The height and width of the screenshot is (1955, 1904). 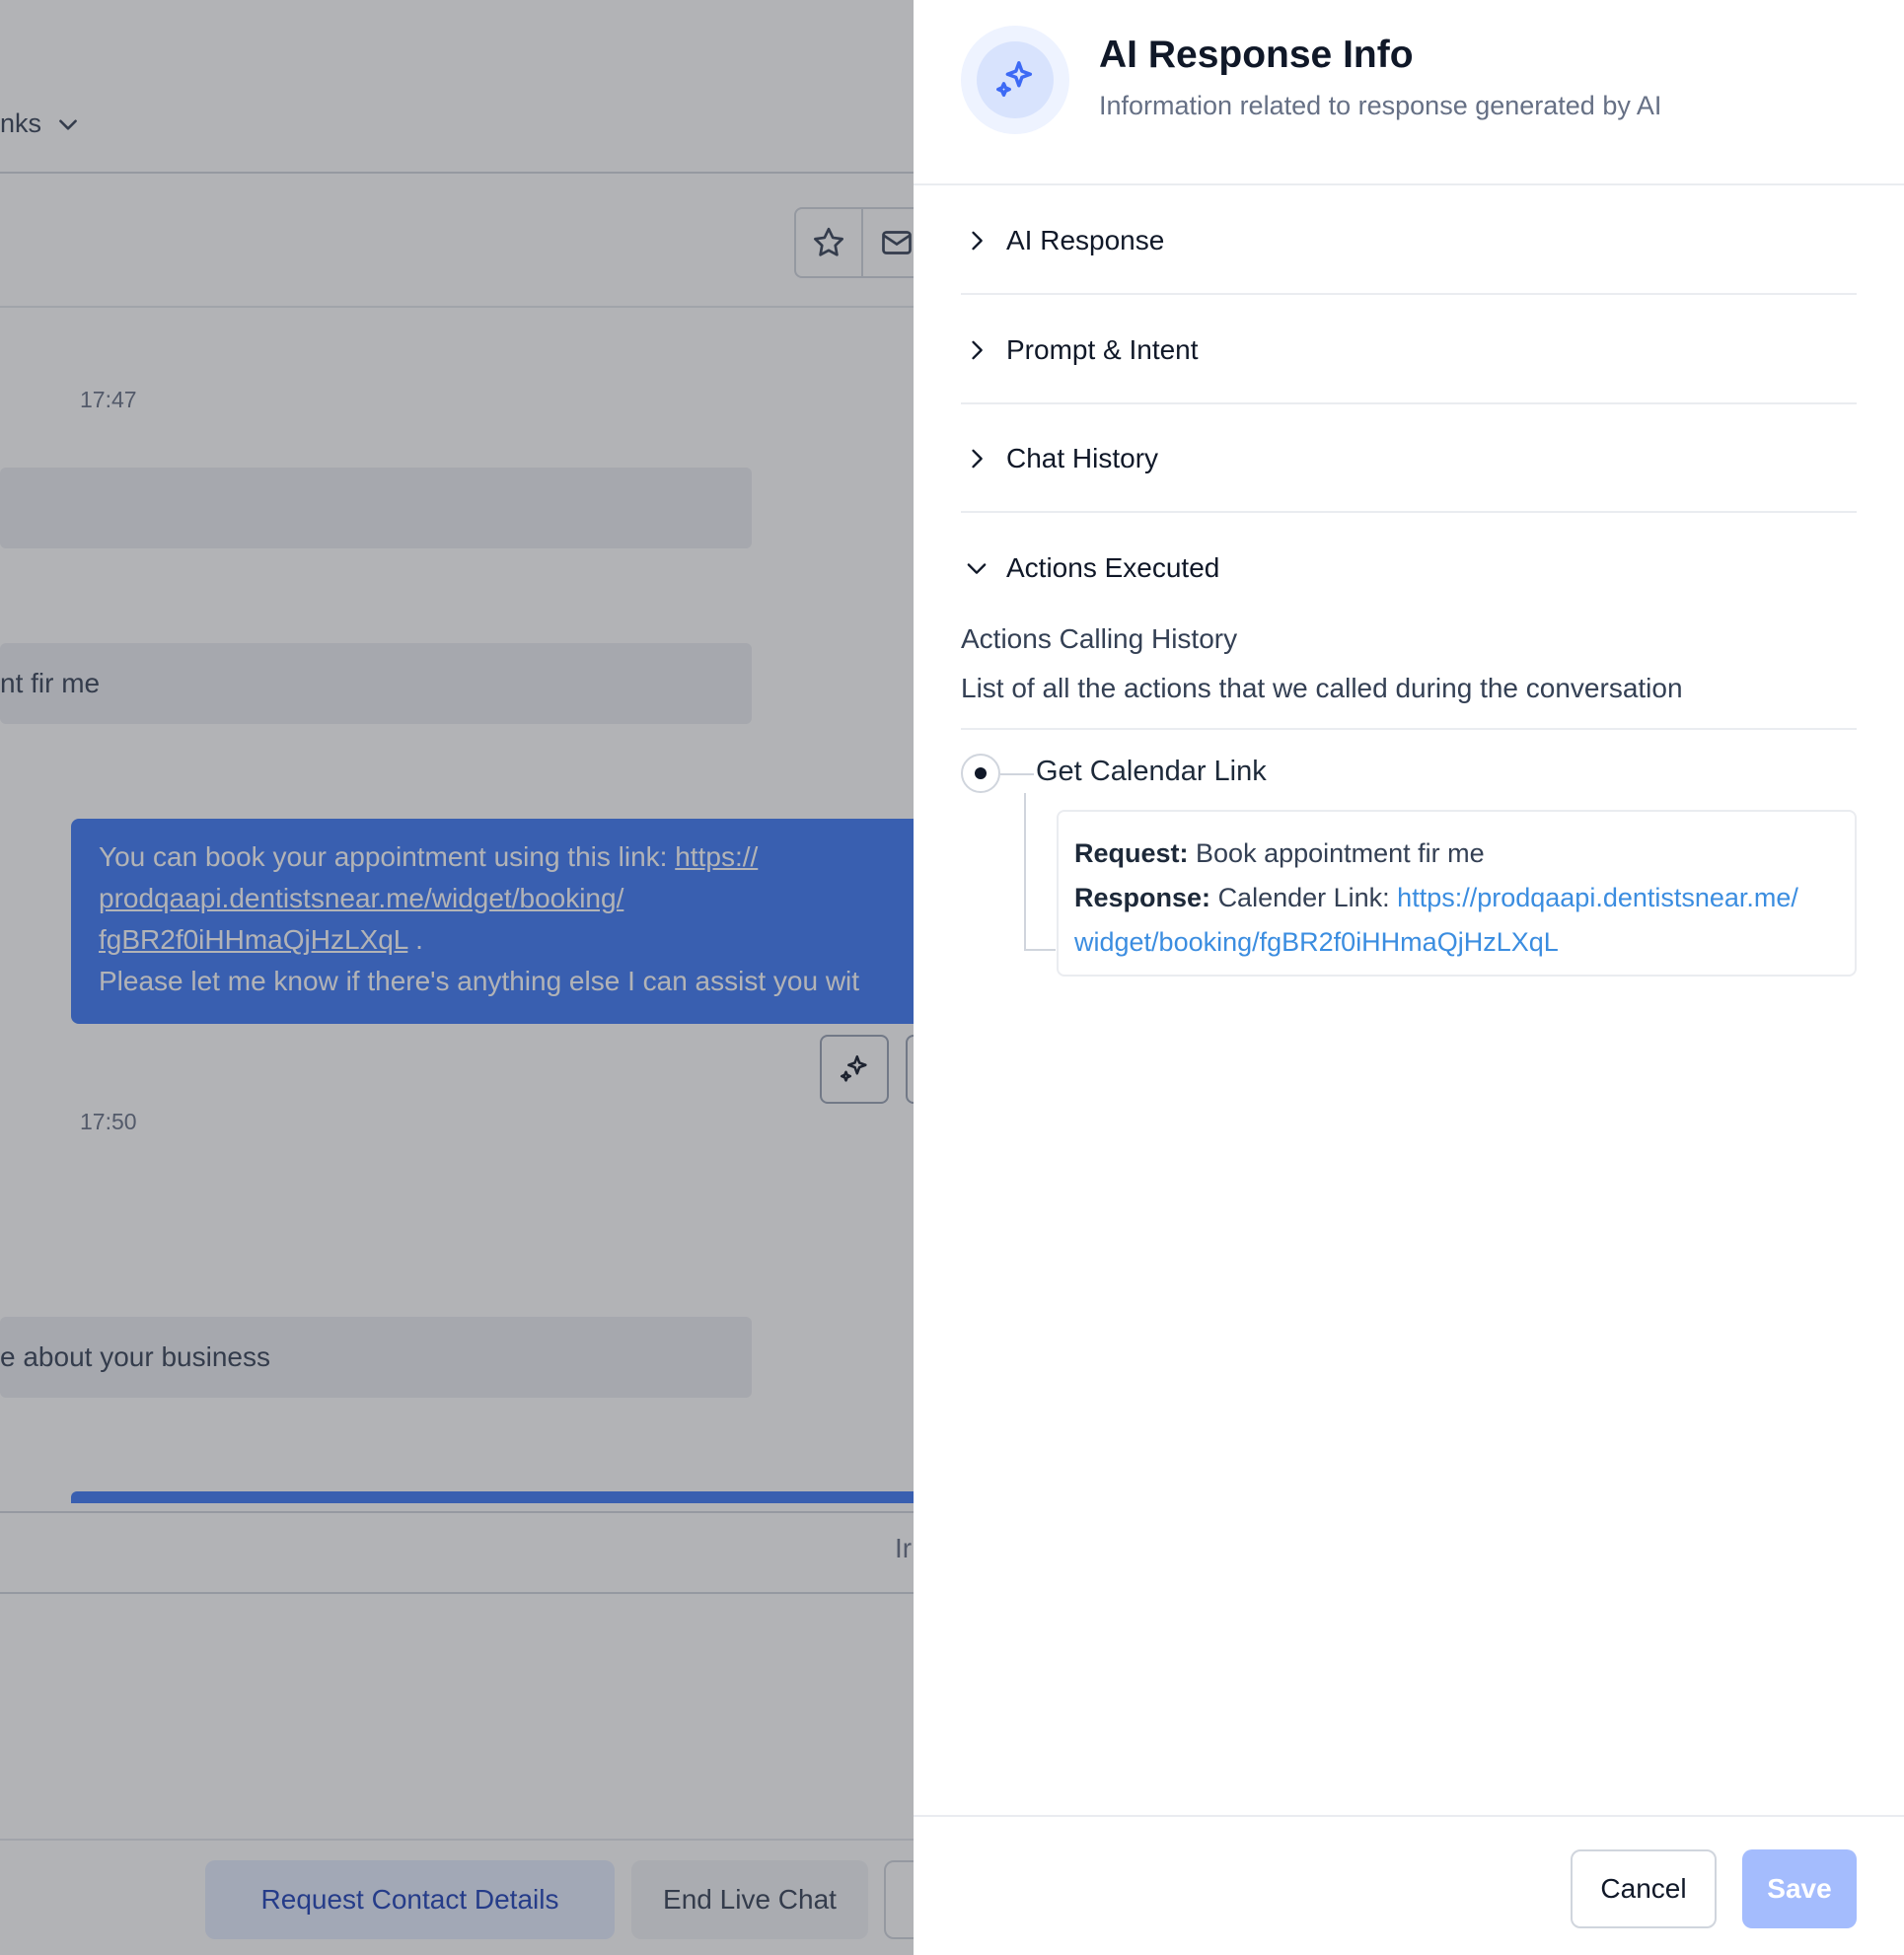 I want to click on response-prefix: Calender Link:, so click(x=1307, y=897).